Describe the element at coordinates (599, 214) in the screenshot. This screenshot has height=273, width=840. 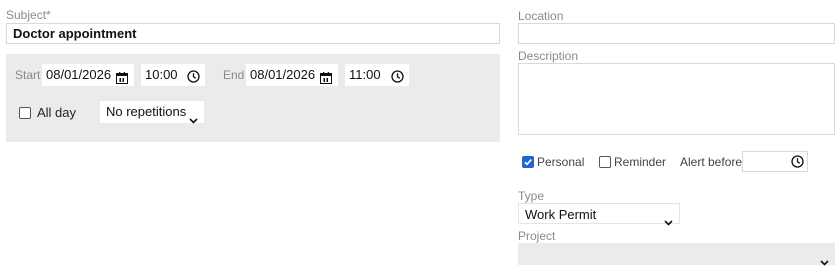
I see `type-select: Work Permit` at that location.